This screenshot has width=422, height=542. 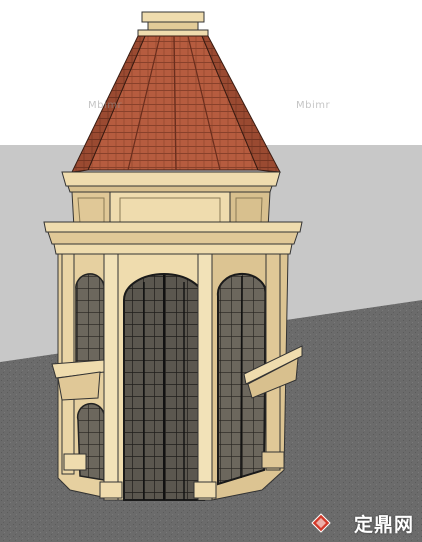 I want to click on watermark-right: Mbimr, so click(x=313, y=105).